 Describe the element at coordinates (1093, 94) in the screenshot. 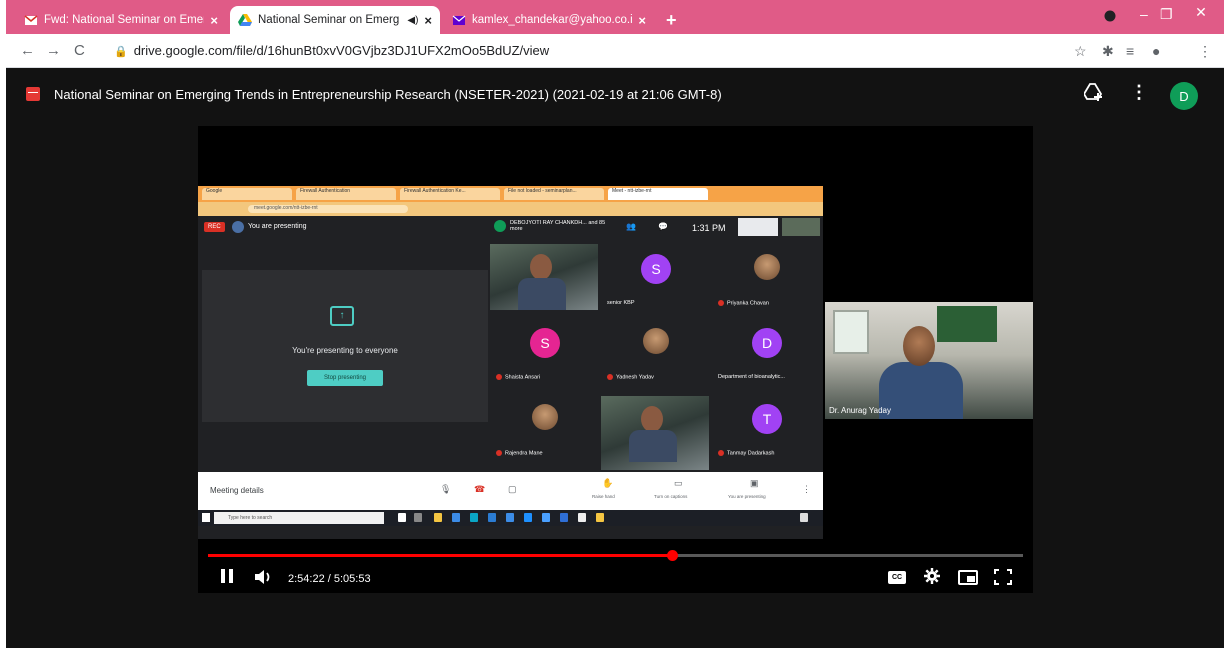

I see `add-to-drive-icon` at that location.